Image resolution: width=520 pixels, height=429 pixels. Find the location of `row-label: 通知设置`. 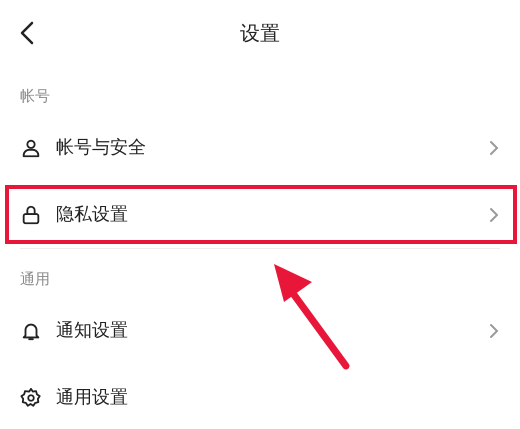

row-label: 通知设置 is located at coordinates (92, 331).